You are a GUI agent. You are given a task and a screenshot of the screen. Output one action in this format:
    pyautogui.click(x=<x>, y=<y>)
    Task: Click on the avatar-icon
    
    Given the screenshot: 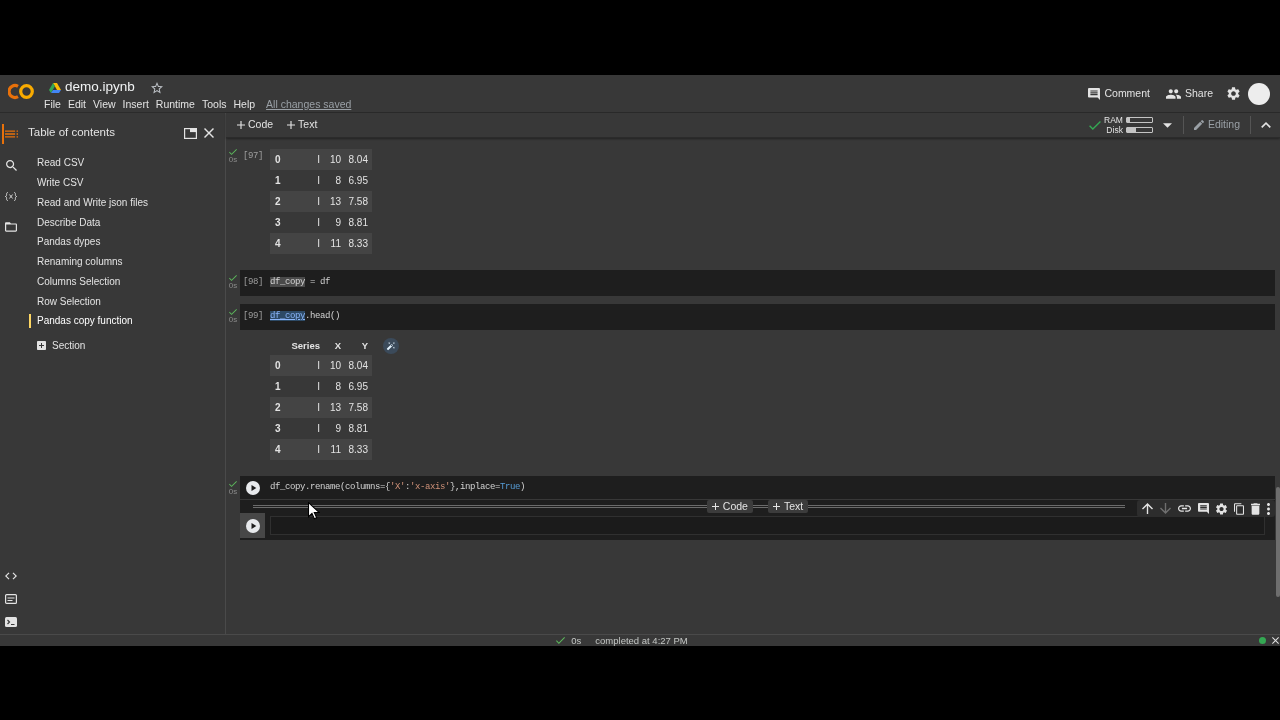 What is the action you would take?
    pyautogui.click(x=1259, y=93)
    